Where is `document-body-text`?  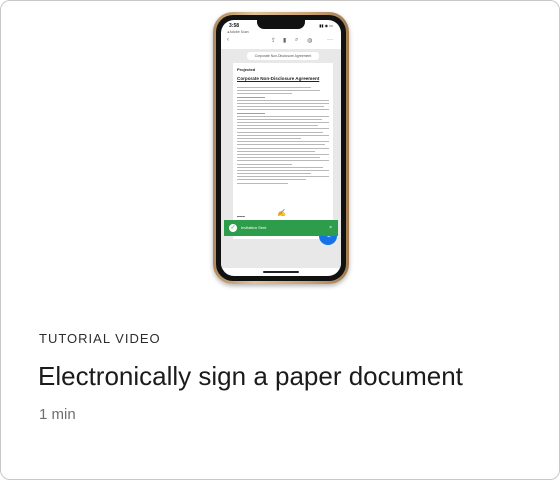 document-body-text is located at coordinates (283, 136).